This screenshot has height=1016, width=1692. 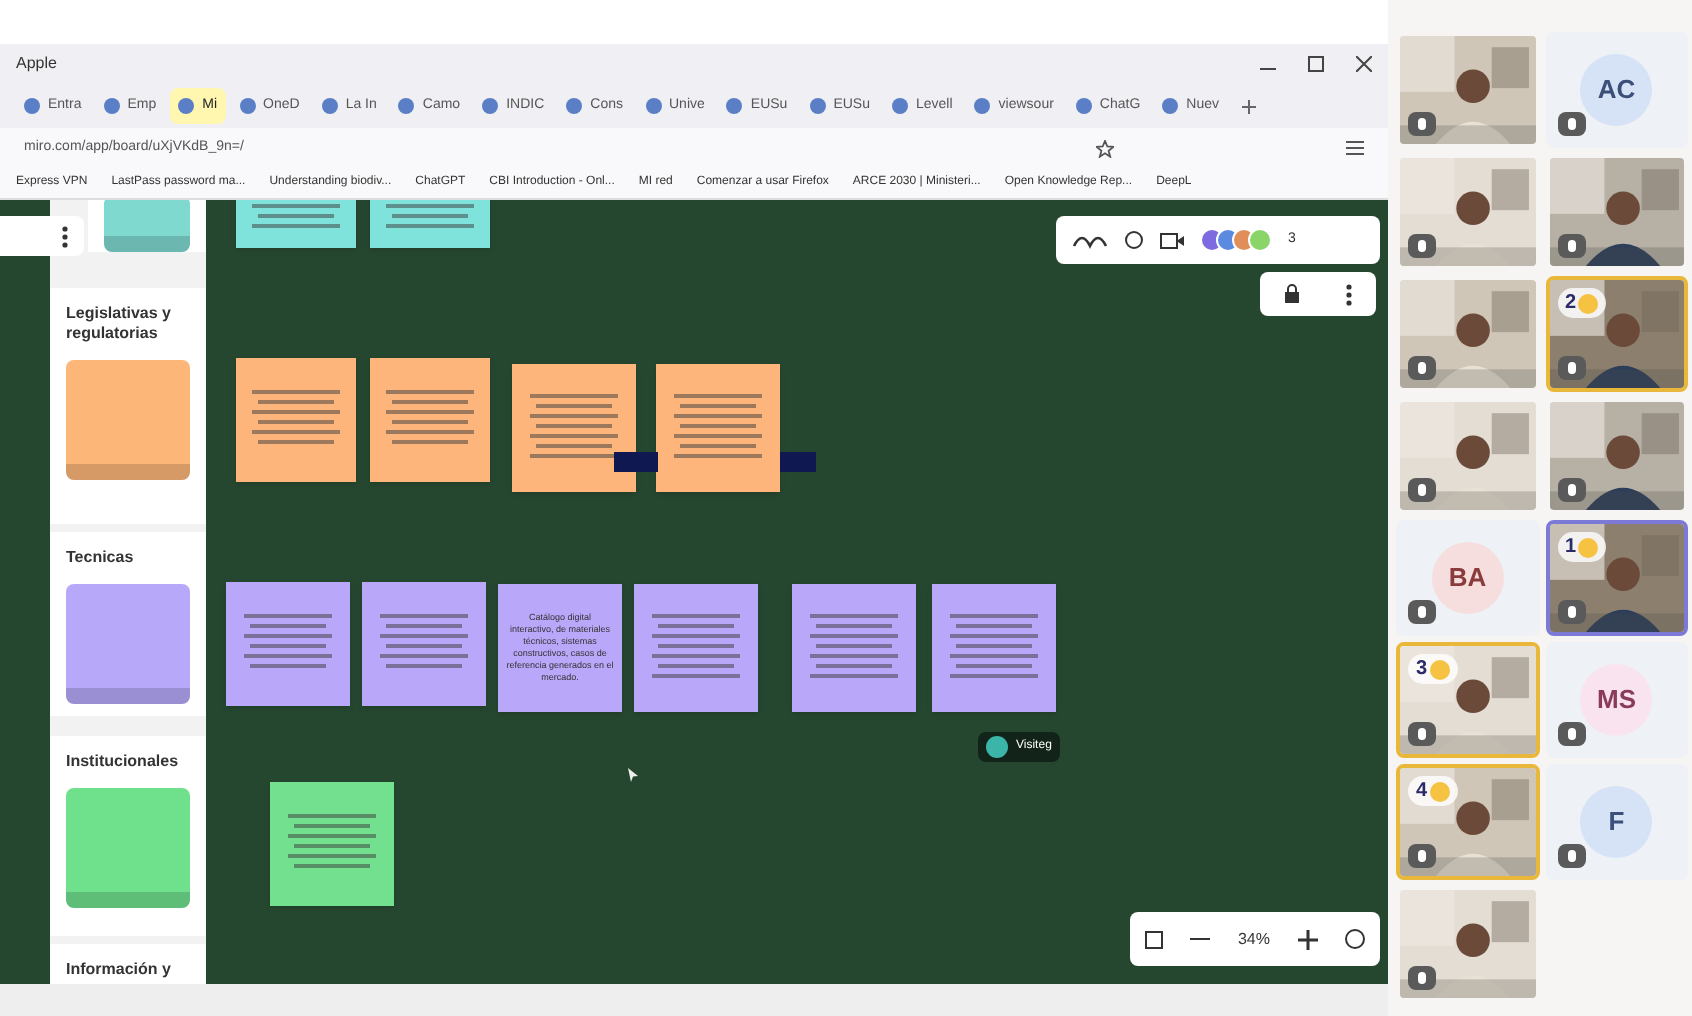 What do you see at coordinates (1364, 64) in the screenshot?
I see `close-icon` at bounding box center [1364, 64].